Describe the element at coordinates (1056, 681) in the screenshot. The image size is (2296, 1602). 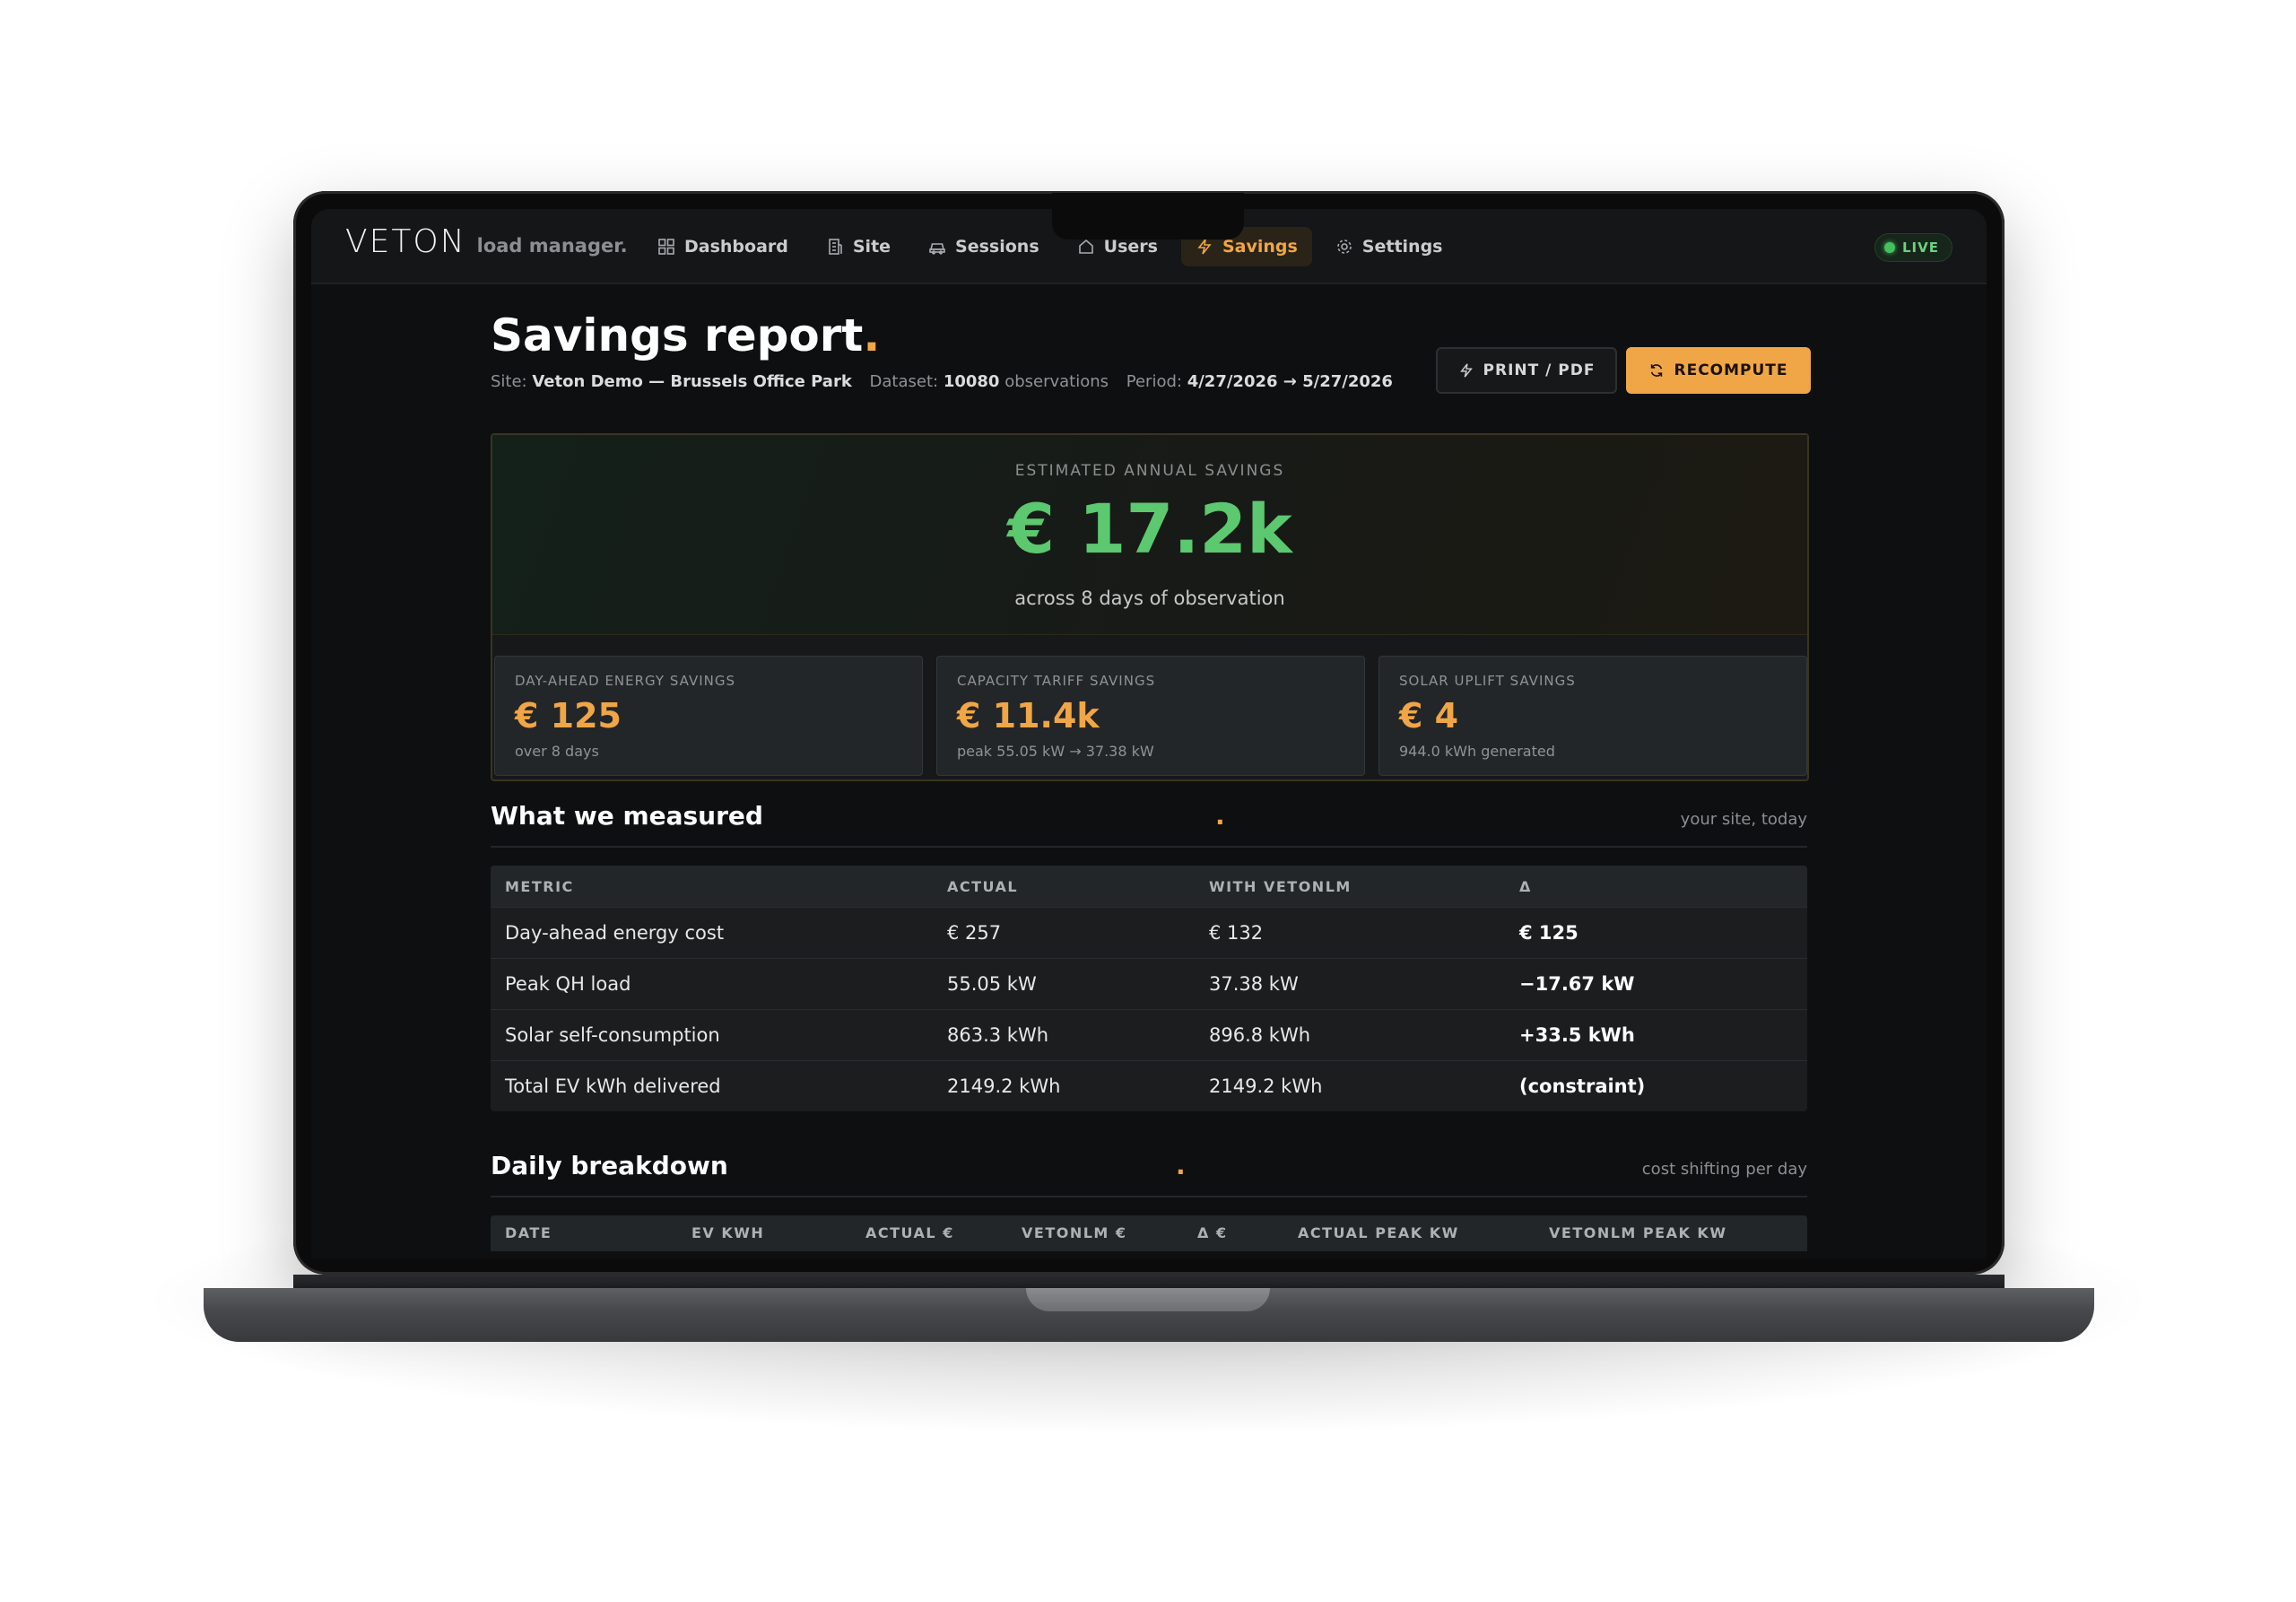
I see `tile-label: CAPACITY TARIFF SAVINGS` at that location.